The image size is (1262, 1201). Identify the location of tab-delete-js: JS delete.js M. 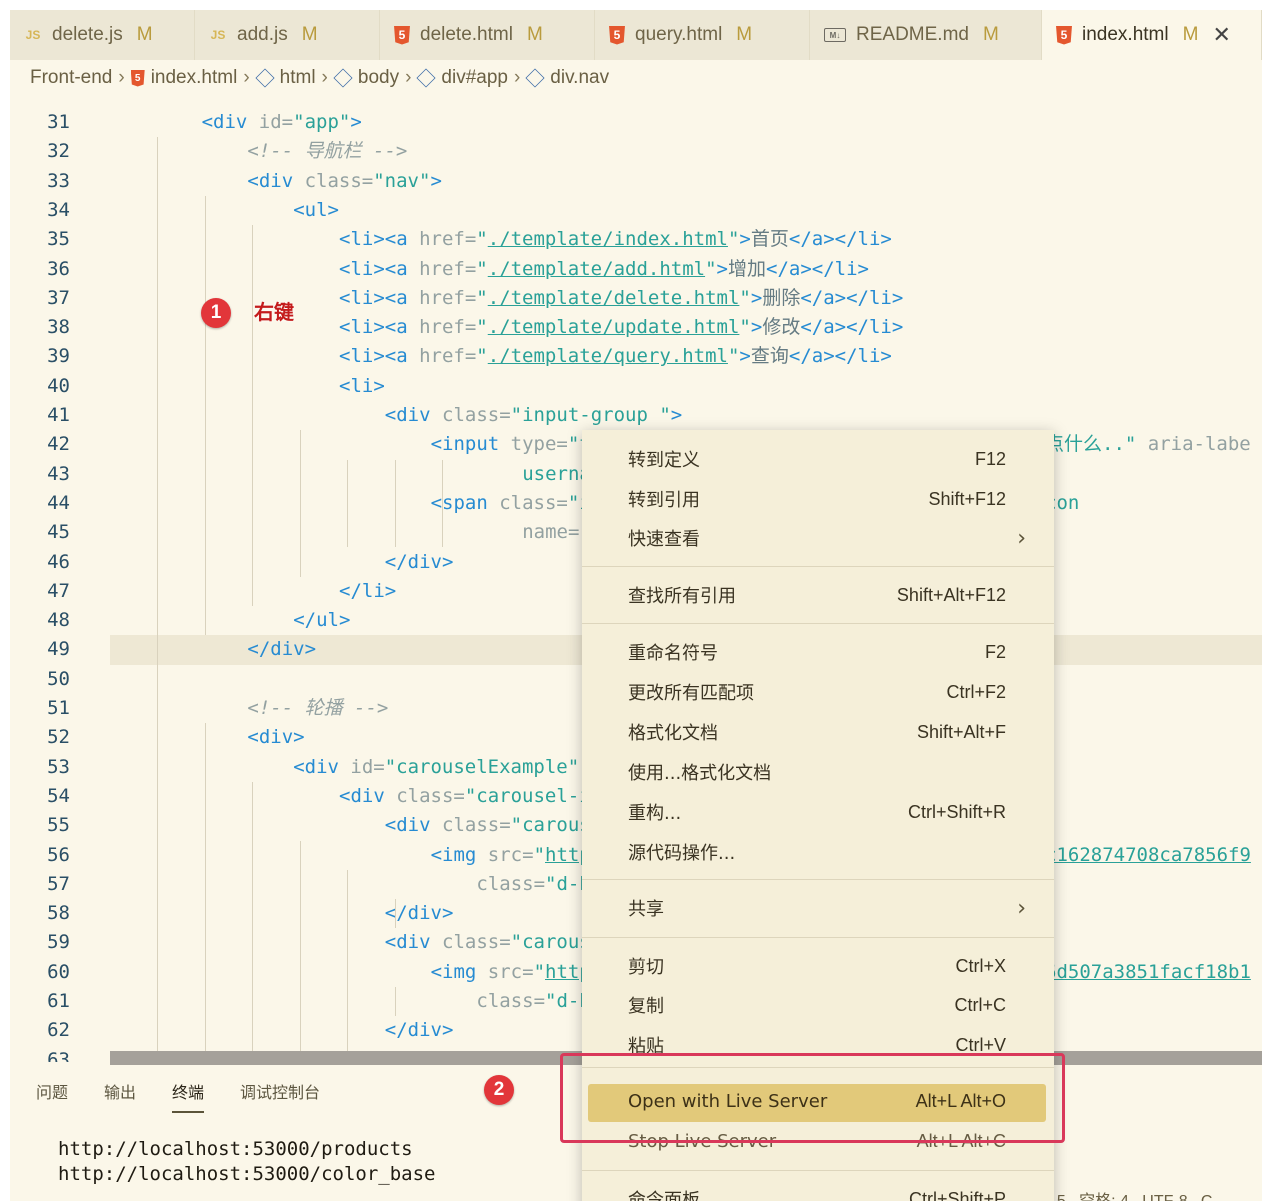
(102, 35).